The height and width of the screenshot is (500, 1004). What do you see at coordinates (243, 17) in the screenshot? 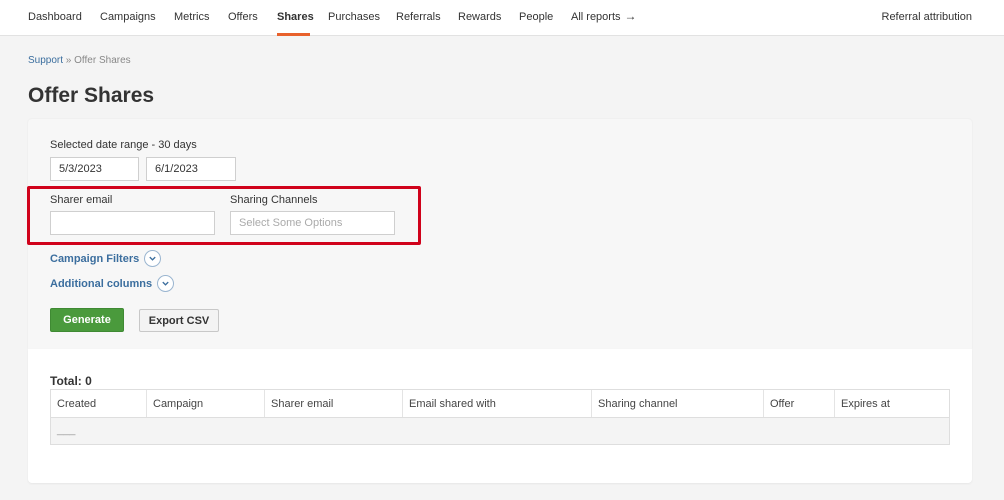
I see `nav-offers: Offers` at bounding box center [243, 17].